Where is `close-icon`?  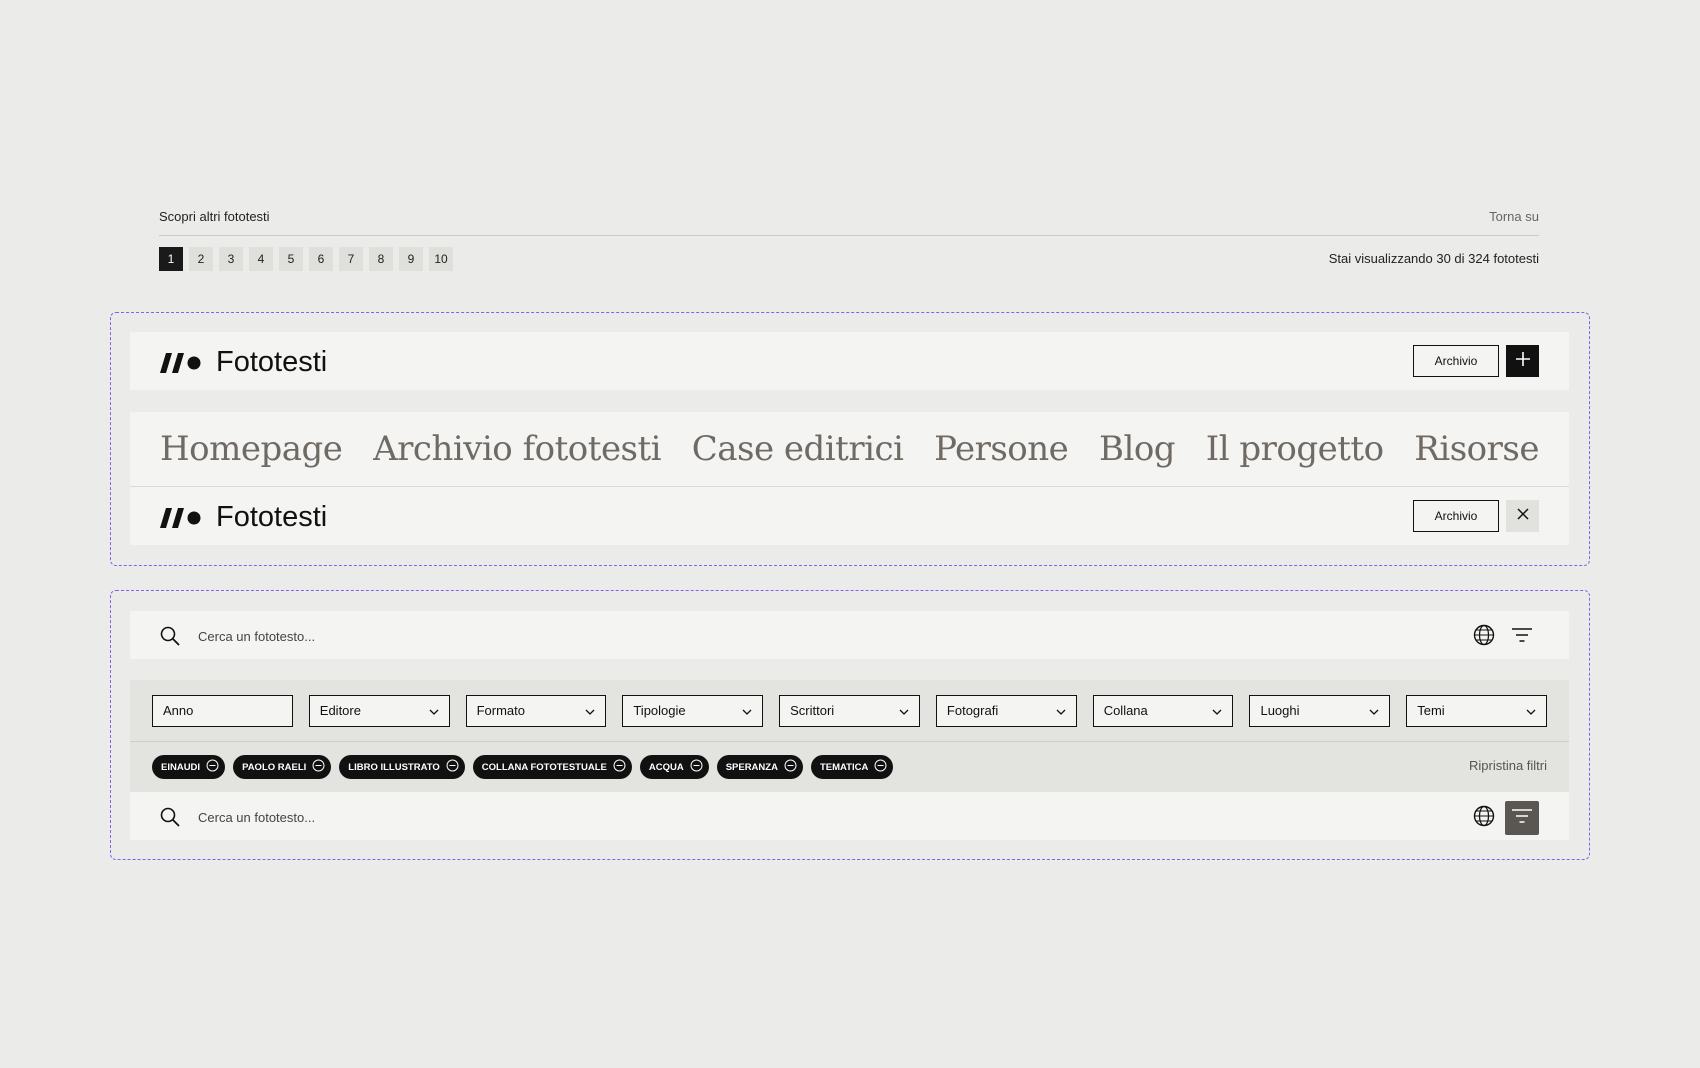 close-icon is located at coordinates (1522, 516).